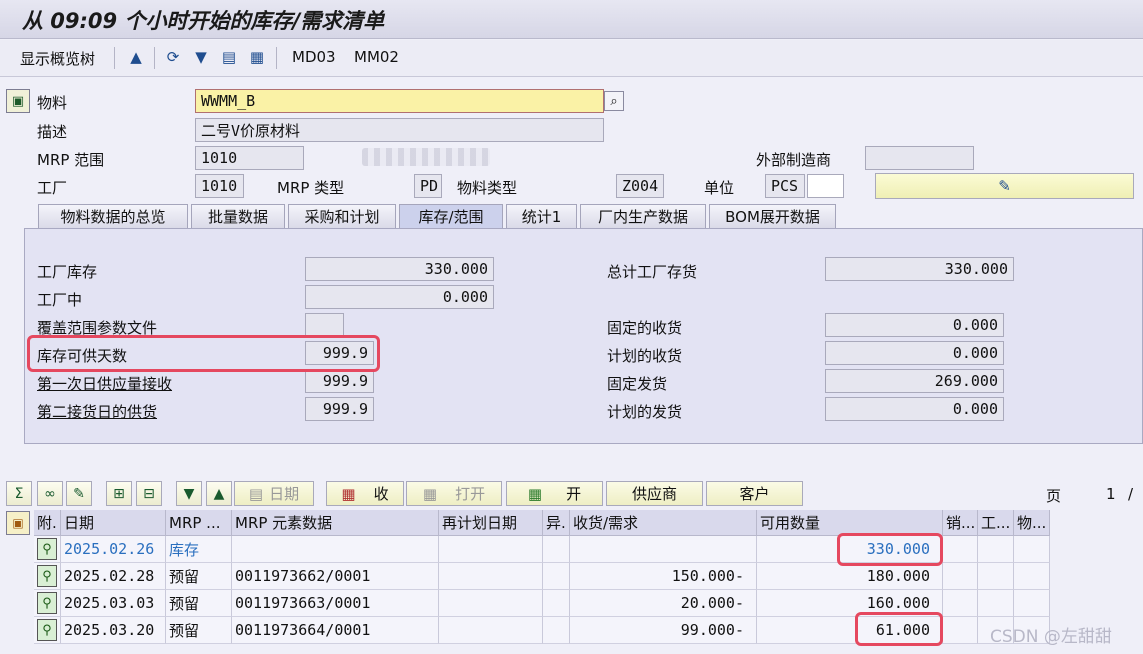 This screenshot has width=1143, height=654. What do you see at coordinates (50, 493) in the screenshot?
I see `glasses-icon: ∞` at bounding box center [50, 493].